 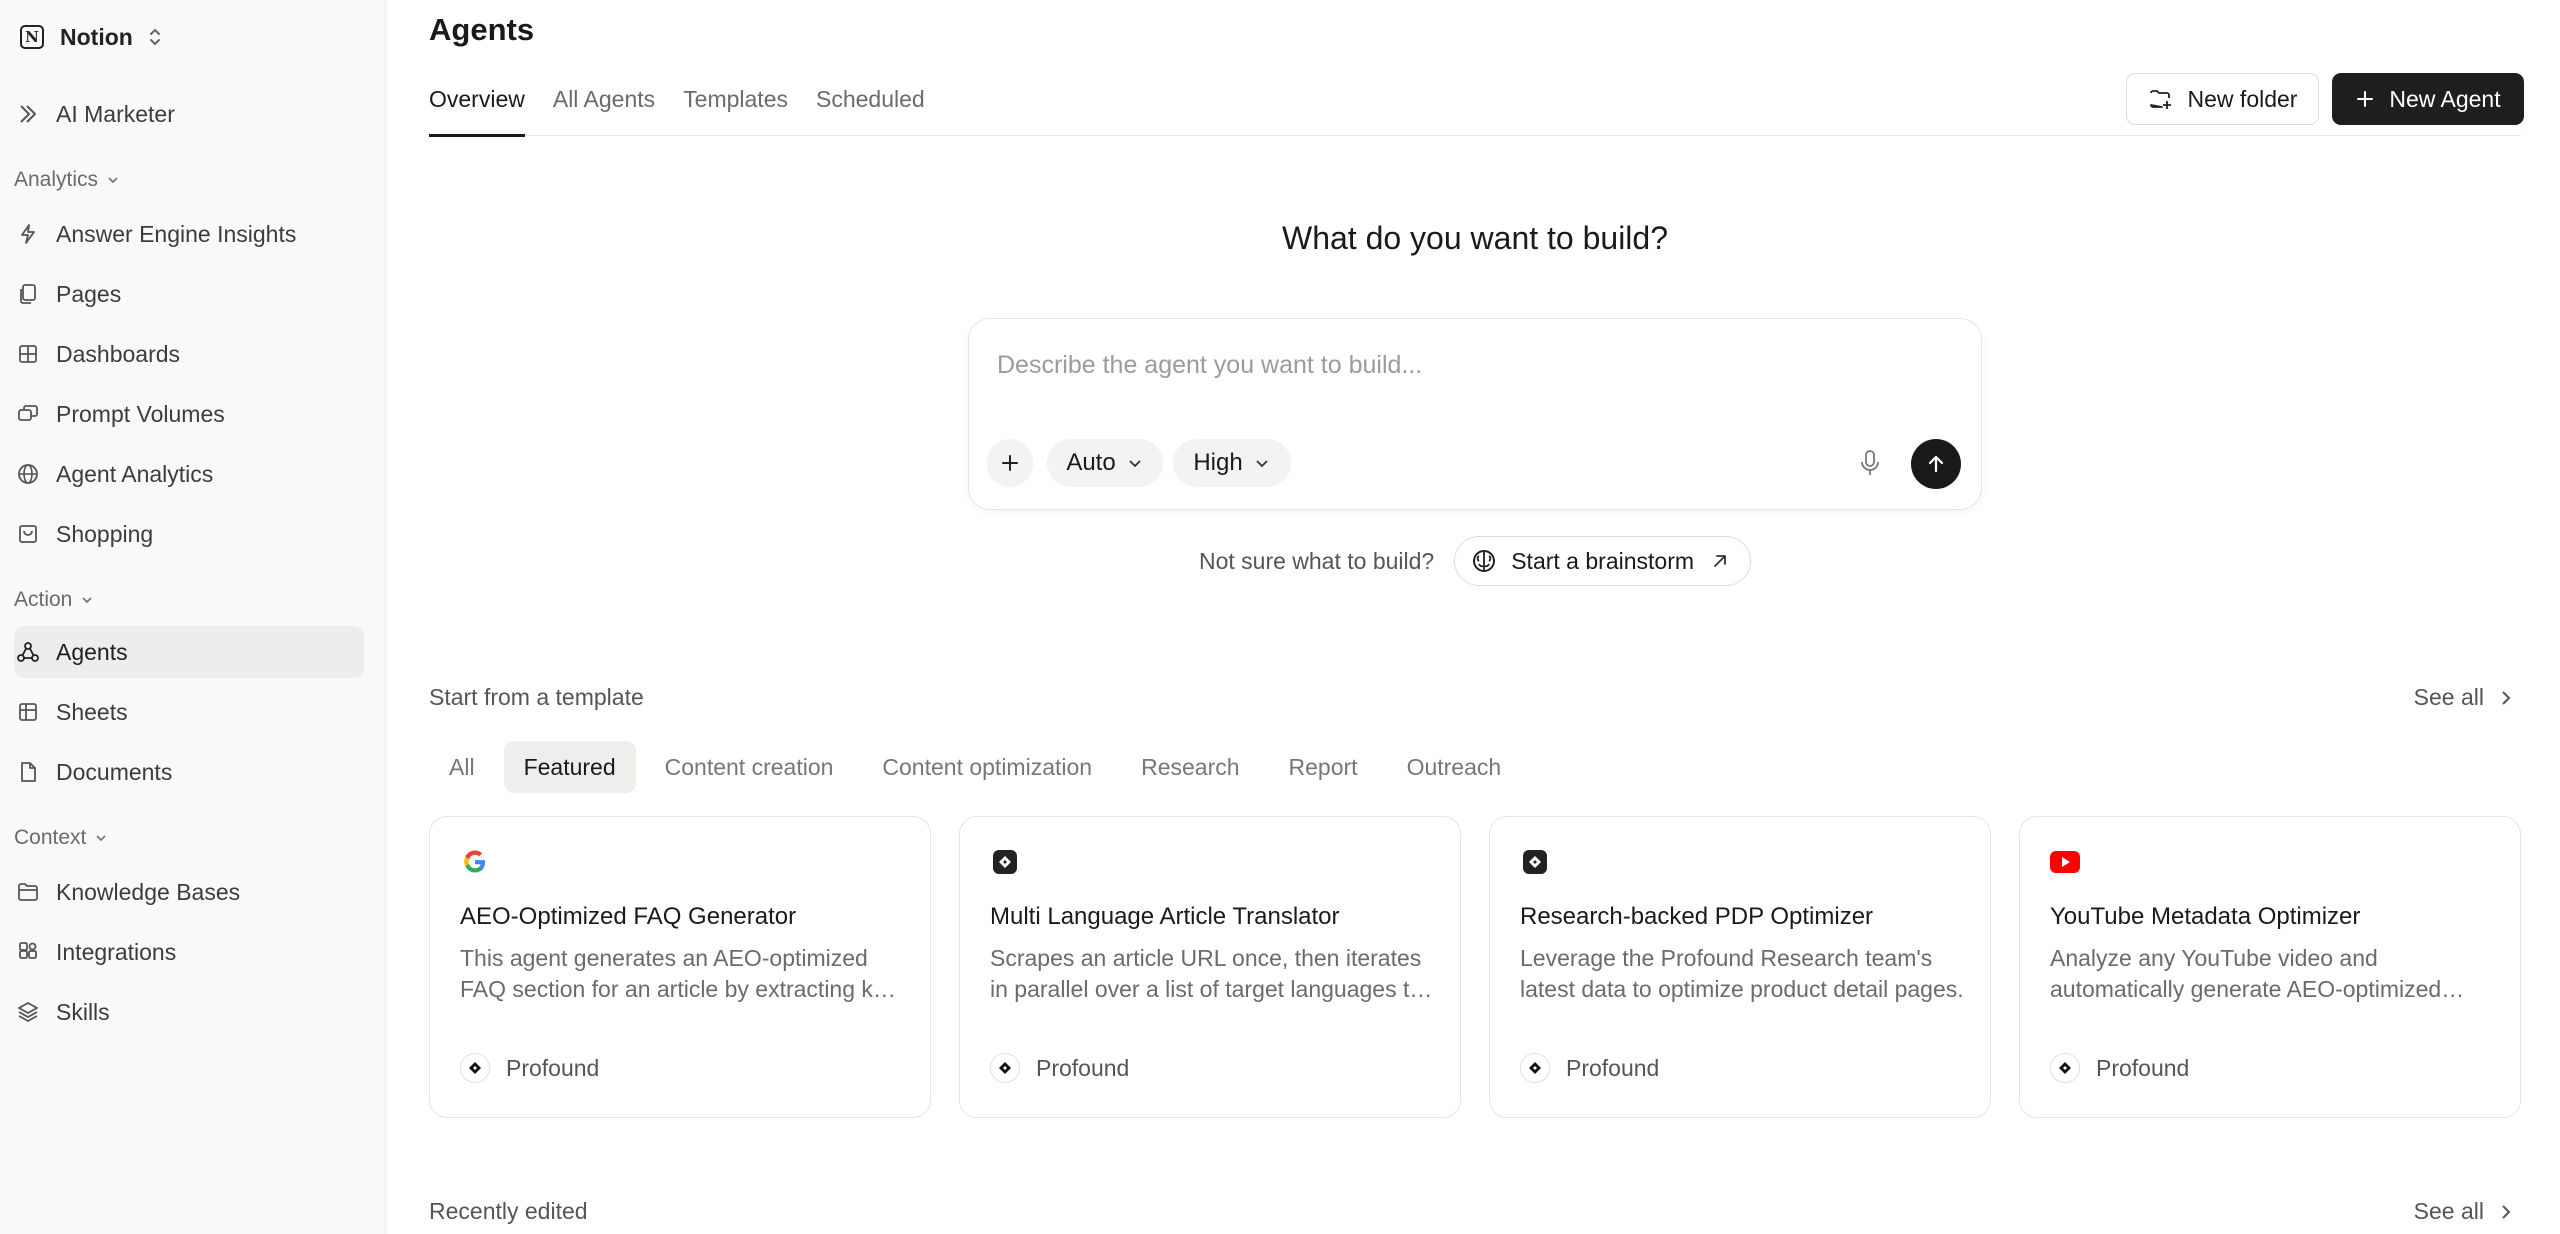 I want to click on agents-icon, so click(x=28, y=652).